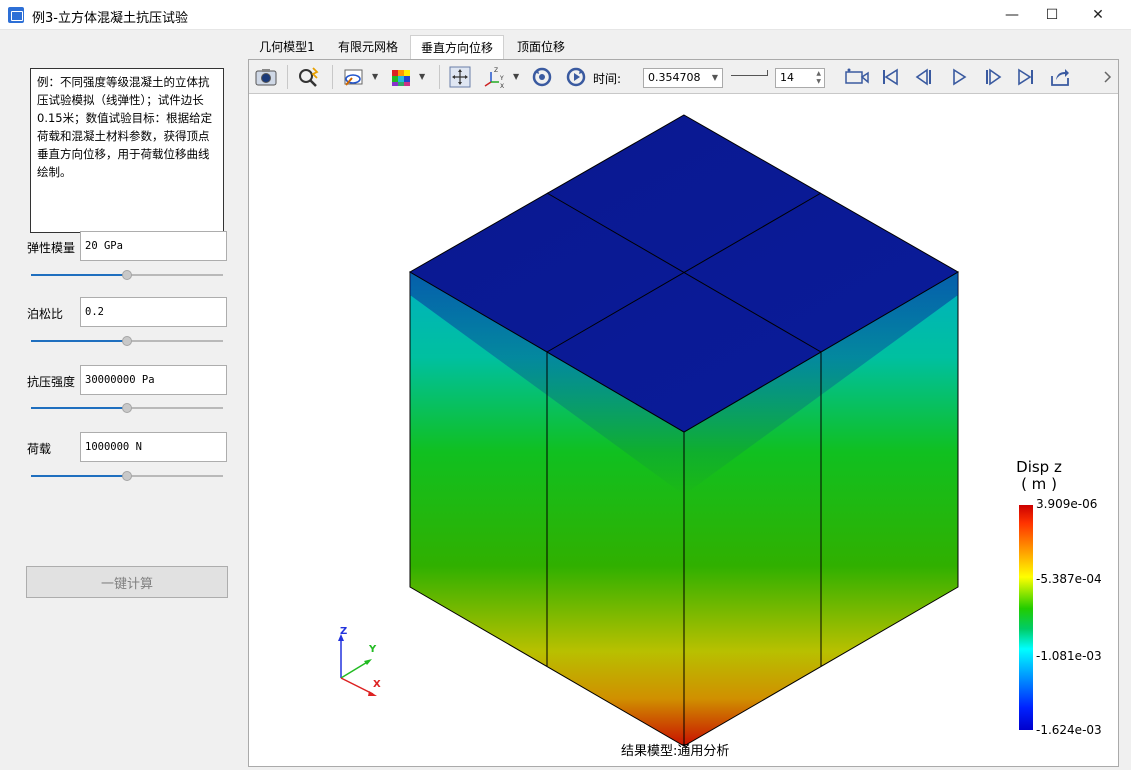 Image resolution: width=1131 pixels, height=770 pixels. Describe the element at coordinates (607, 79) in the screenshot. I see `time-label: 时间:` at that location.